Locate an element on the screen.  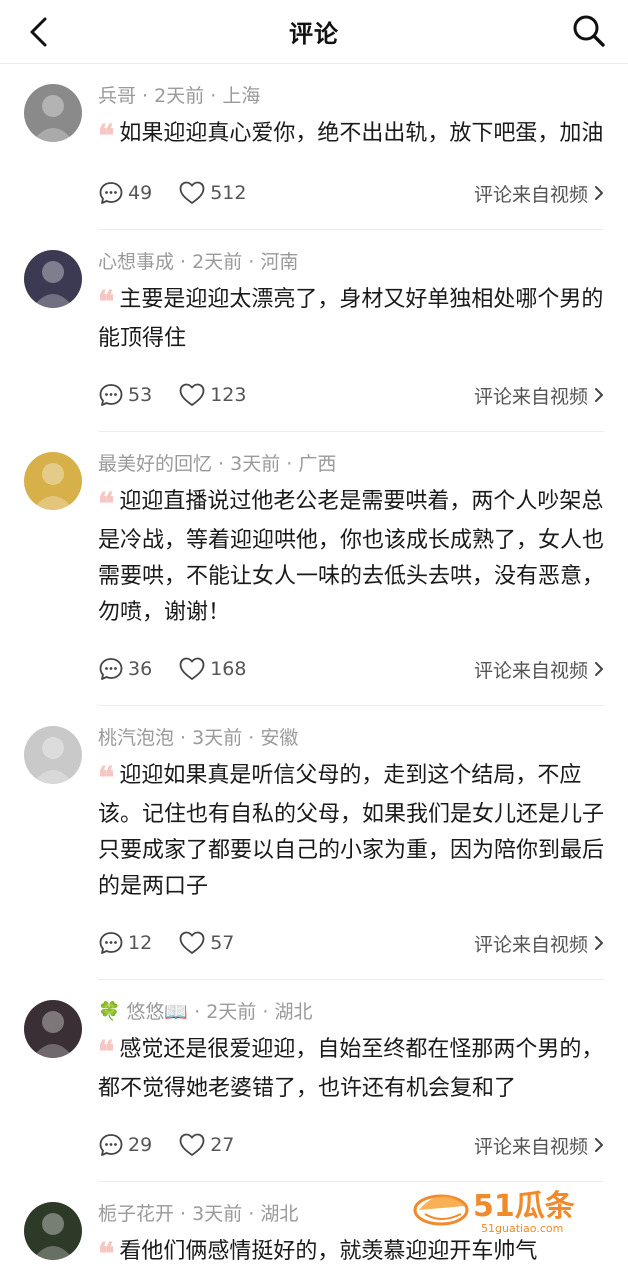
like-count: 27 is located at coordinates (222, 1145).